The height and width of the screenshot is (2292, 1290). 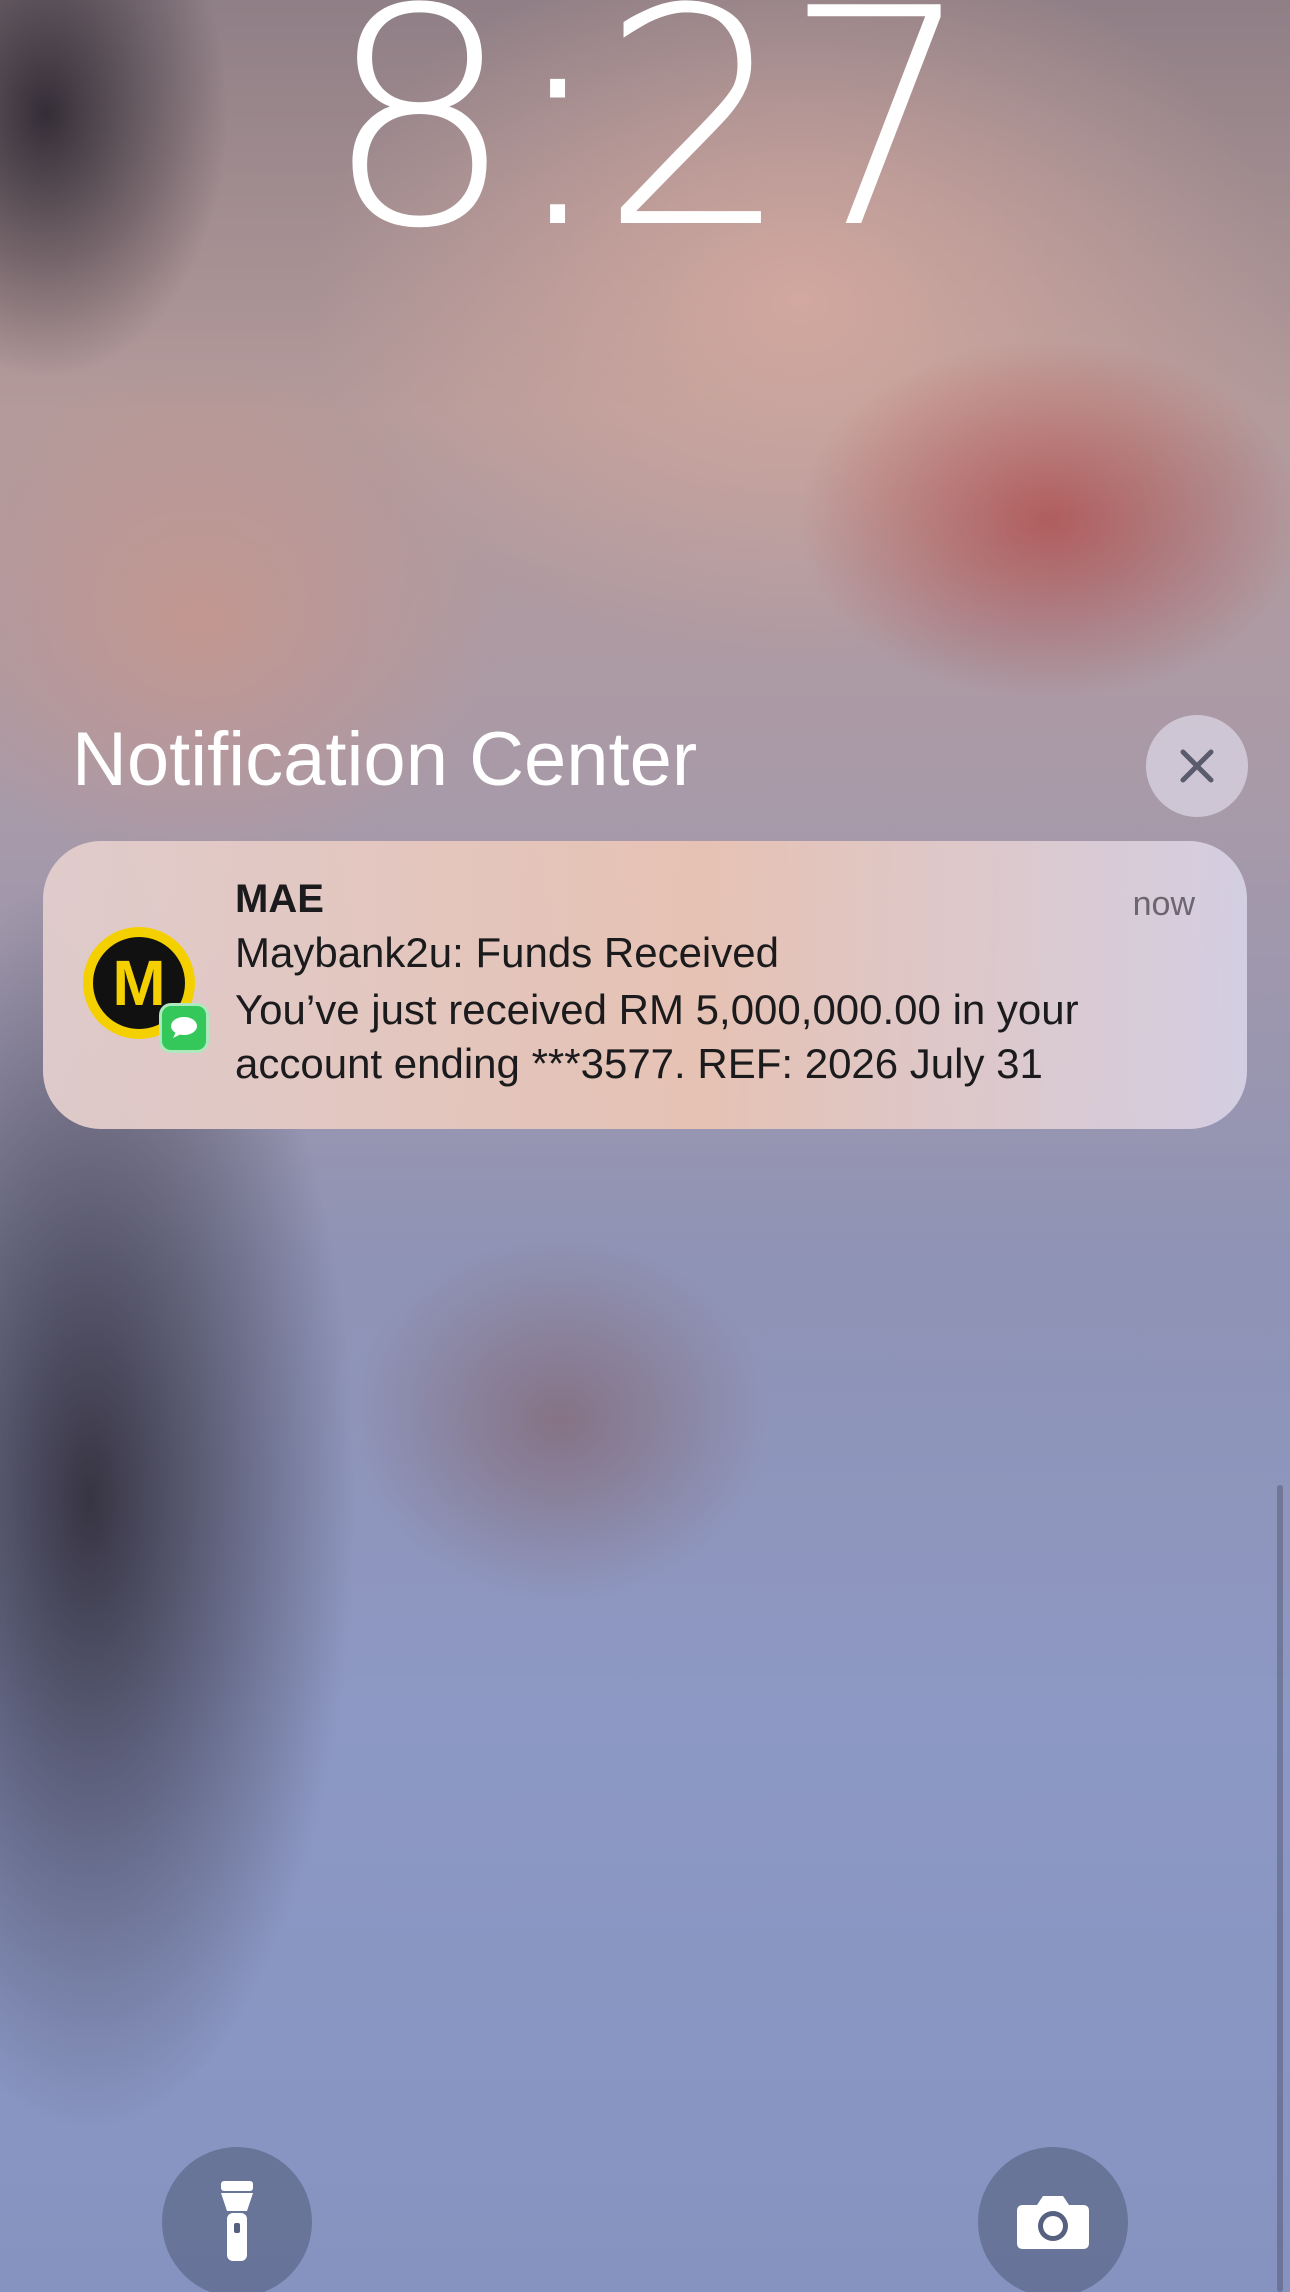 I want to click on camera-button, so click(x=1053, y=2219).